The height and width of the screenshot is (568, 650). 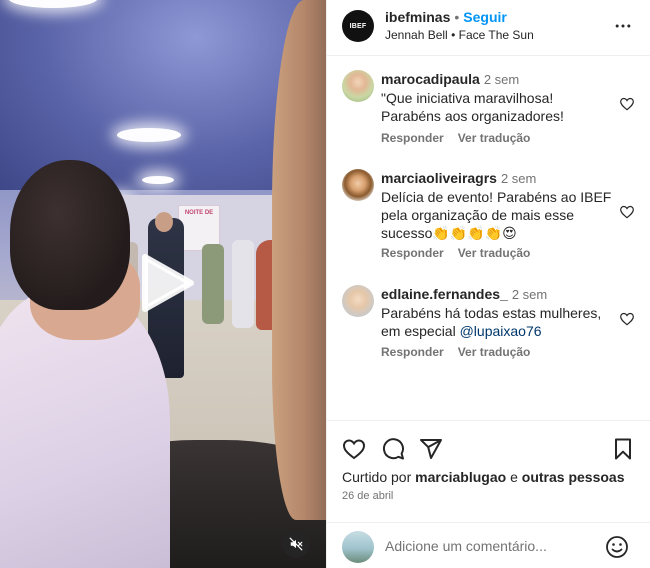 I want to click on comment-username: marciaoliveiragrs, so click(x=439, y=178).